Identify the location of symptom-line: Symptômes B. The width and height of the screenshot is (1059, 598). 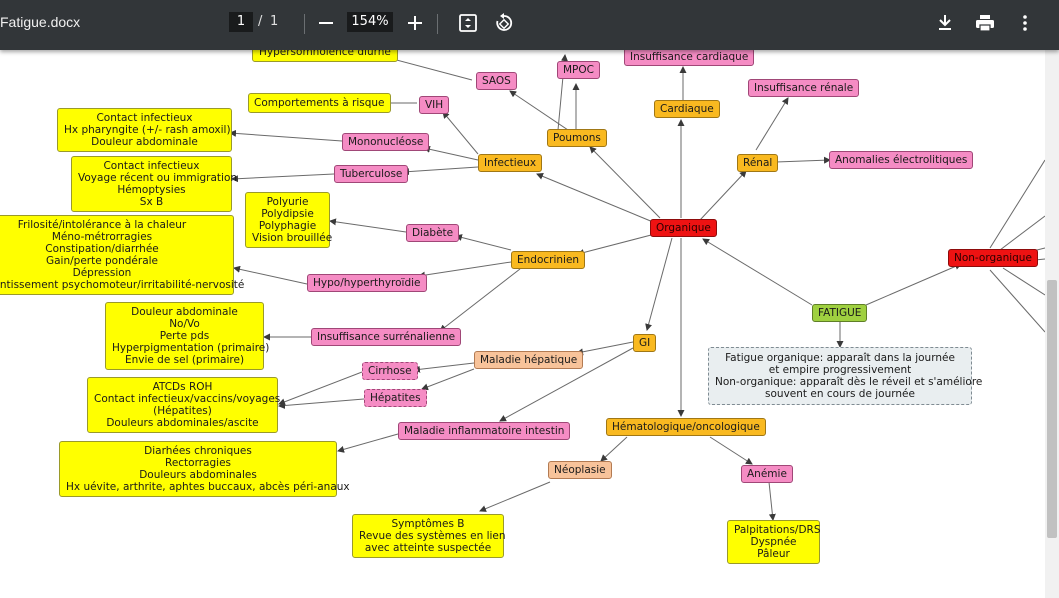
(428, 524).